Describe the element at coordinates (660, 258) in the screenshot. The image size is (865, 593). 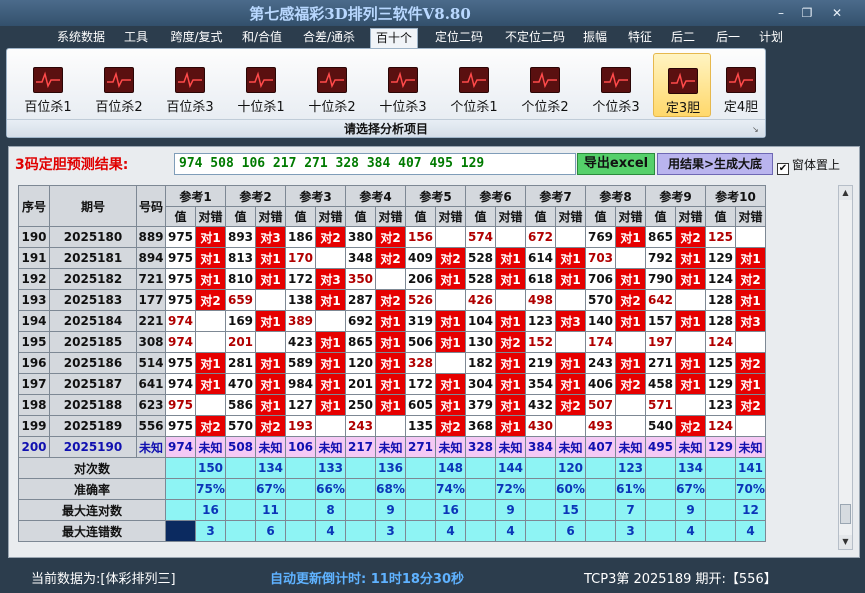
I see `cell-ref-value: 792` at that location.